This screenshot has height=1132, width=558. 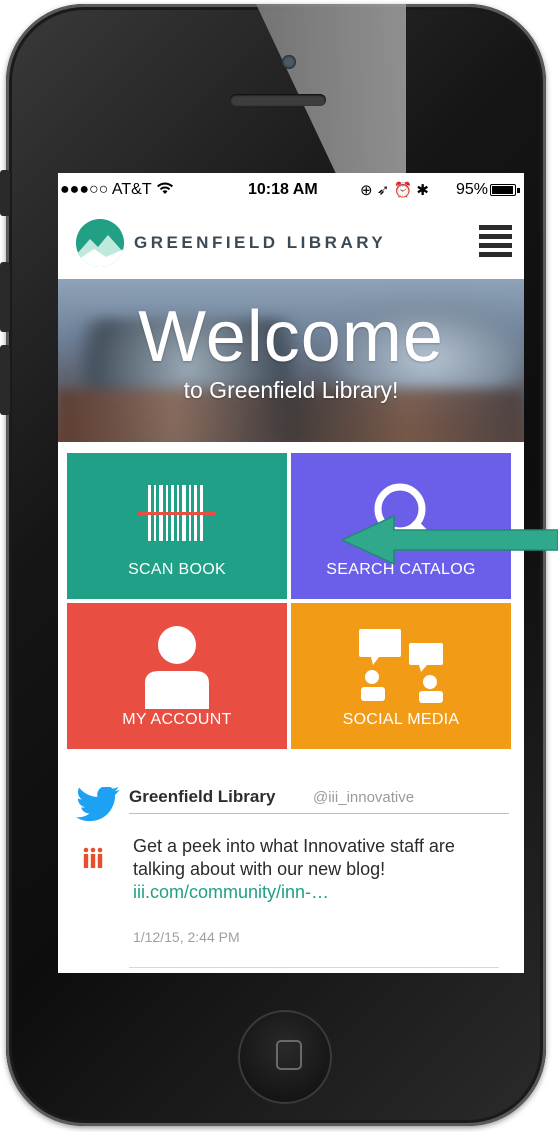 What do you see at coordinates (518, 190) in the screenshot?
I see `battery-tip` at bounding box center [518, 190].